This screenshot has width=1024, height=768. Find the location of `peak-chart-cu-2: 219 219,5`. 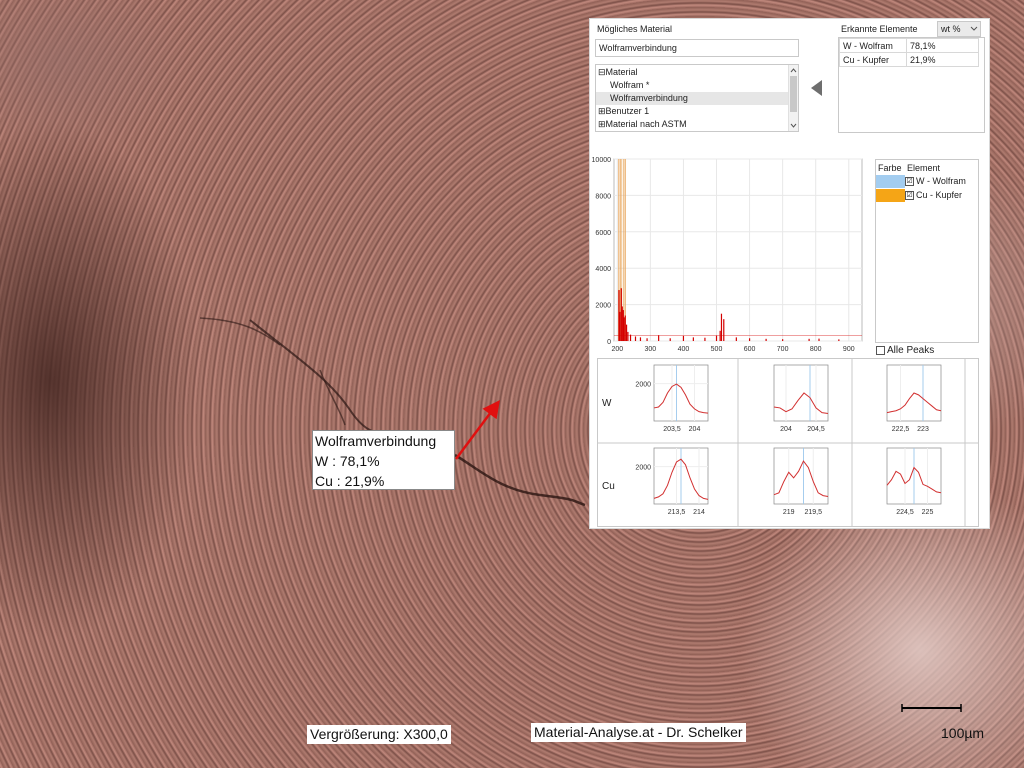

peak-chart-cu-2: 219 219,5 is located at coordinates (801, 481).